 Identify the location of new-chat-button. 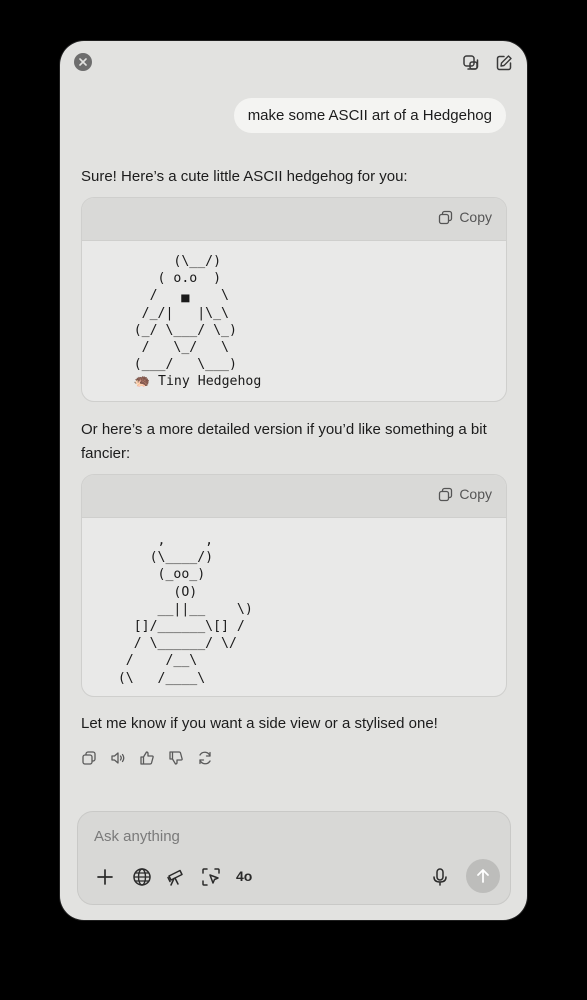
(504, 63).